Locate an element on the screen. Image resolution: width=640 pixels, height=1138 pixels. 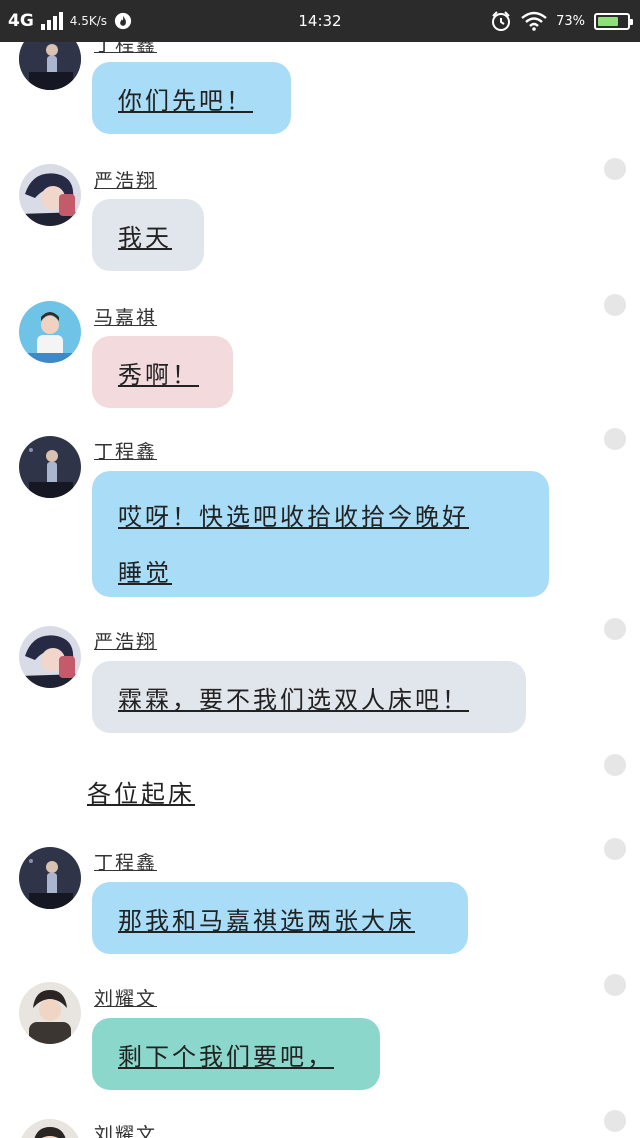
status-right: 73% is located at coordinates (561, 21).